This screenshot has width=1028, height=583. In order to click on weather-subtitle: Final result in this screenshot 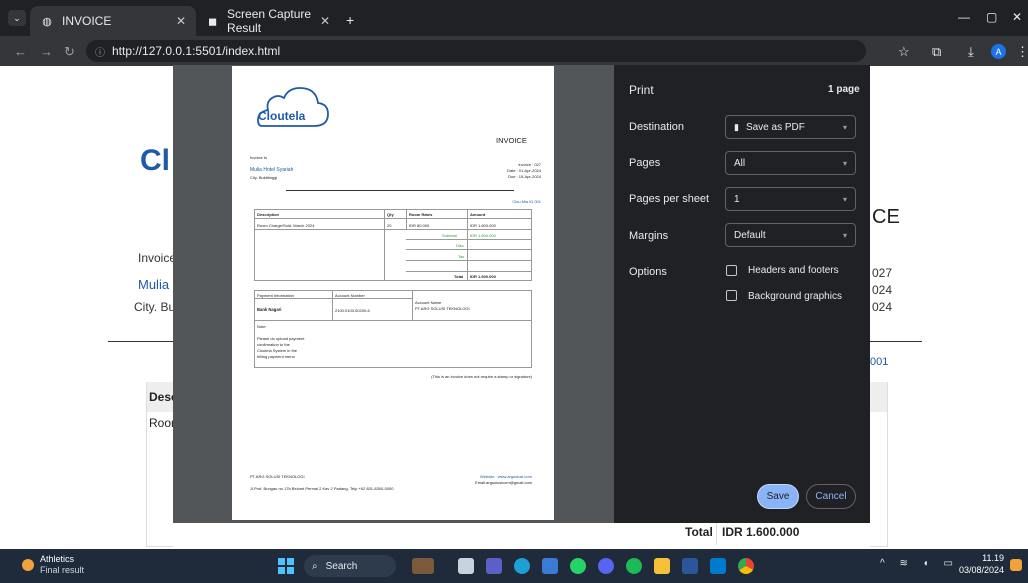, I will do `click(62, 570)`.